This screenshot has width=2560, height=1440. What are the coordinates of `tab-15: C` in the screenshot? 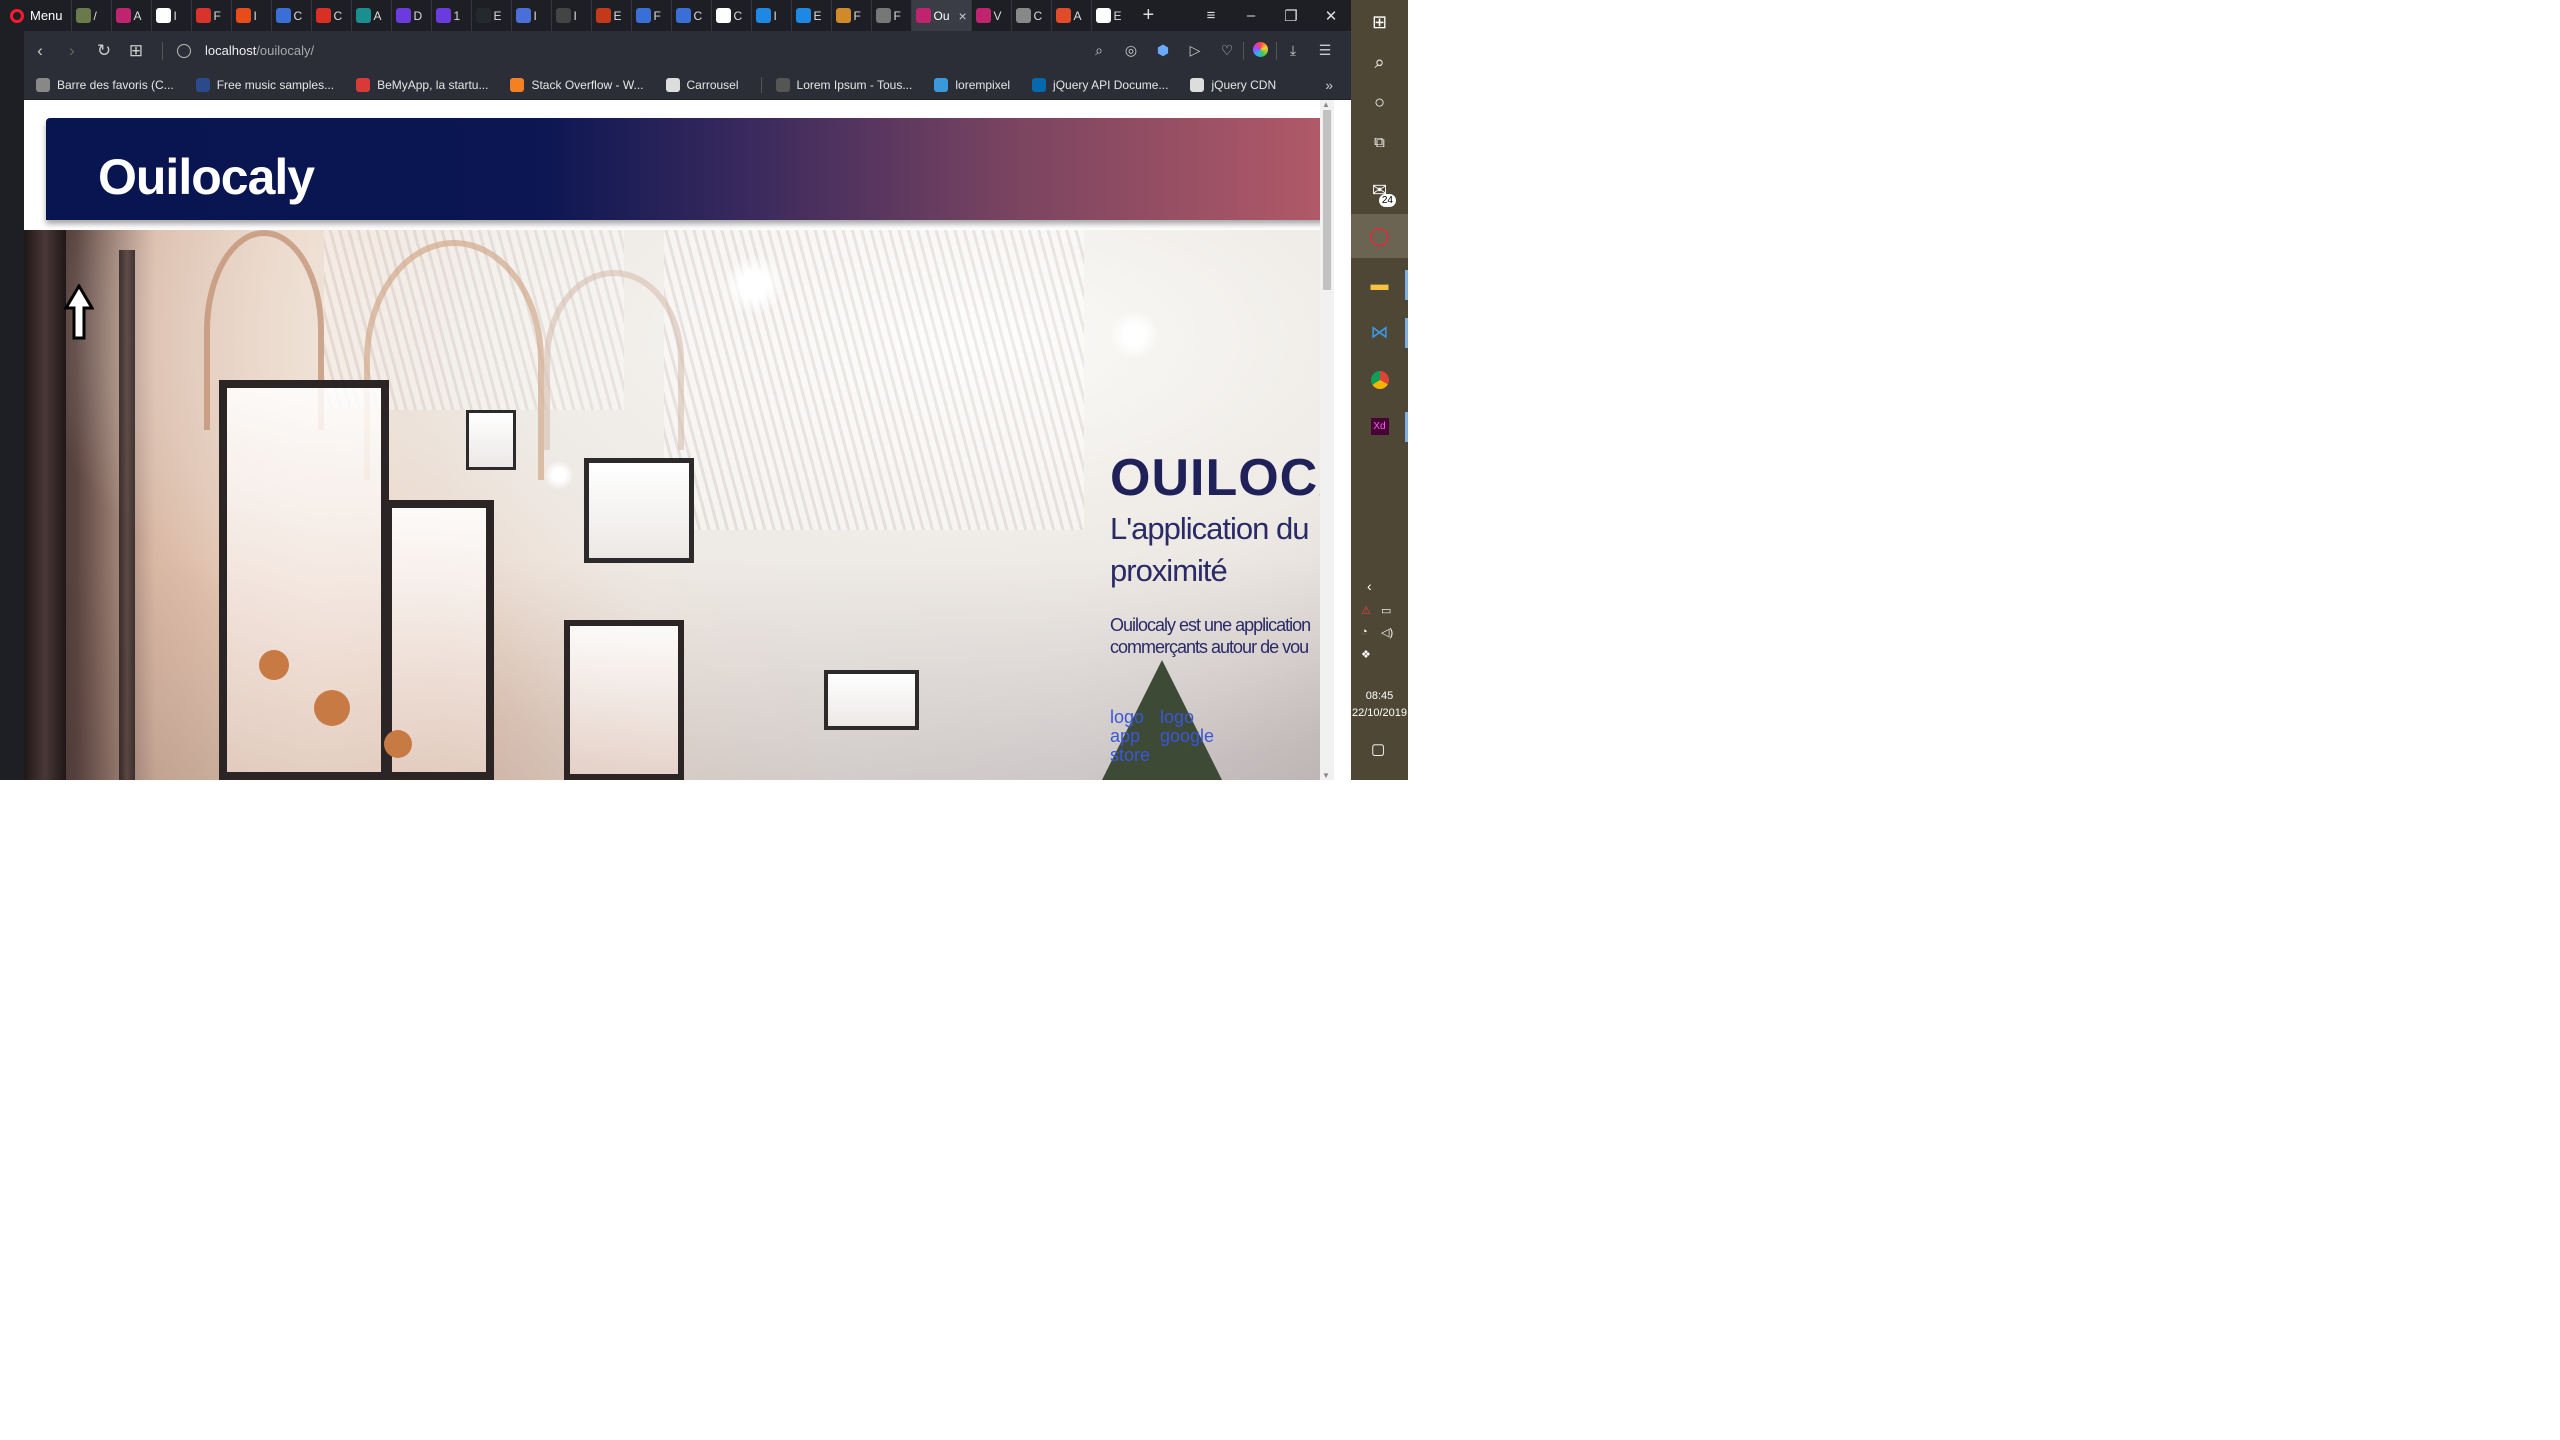 It's located at (690, 15).